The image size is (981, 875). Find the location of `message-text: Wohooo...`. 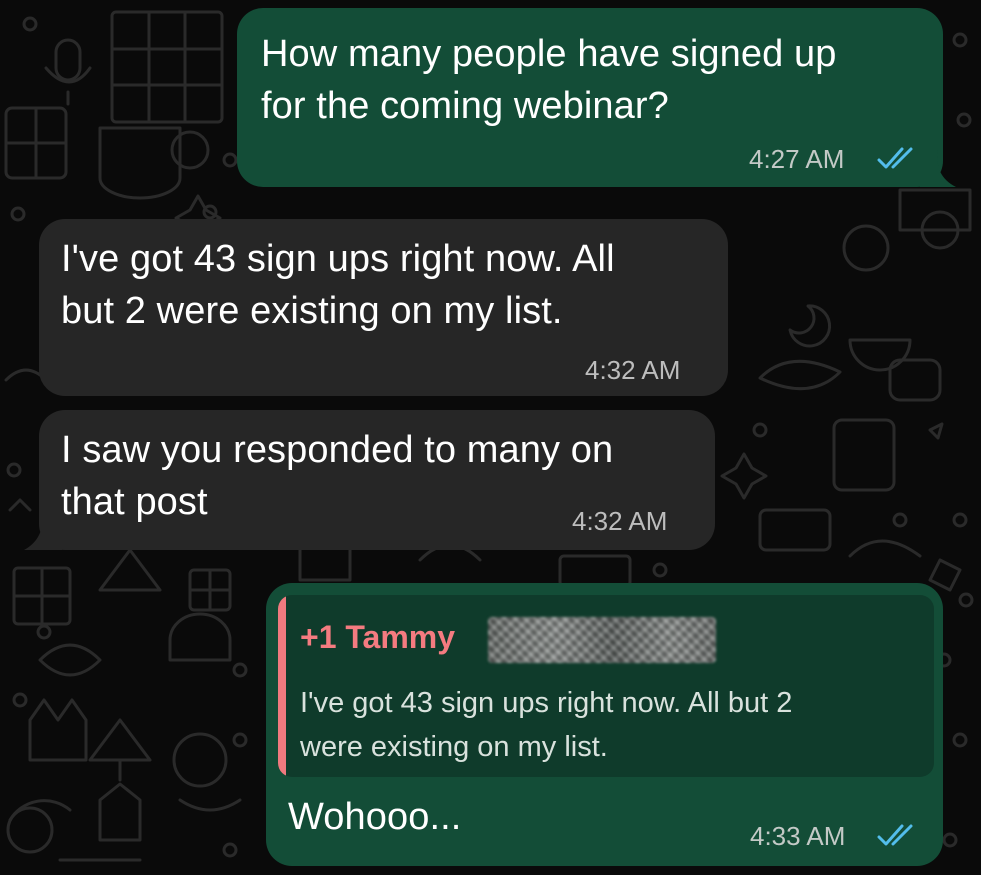

message-text: Wohooo... is located at coordinates (375, 817).